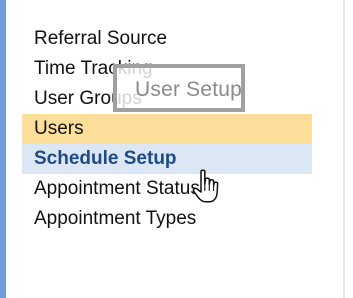  Describe the element at coordinates (205, 186) in the screenshot. I see `hand-pointer-icon` at that location.